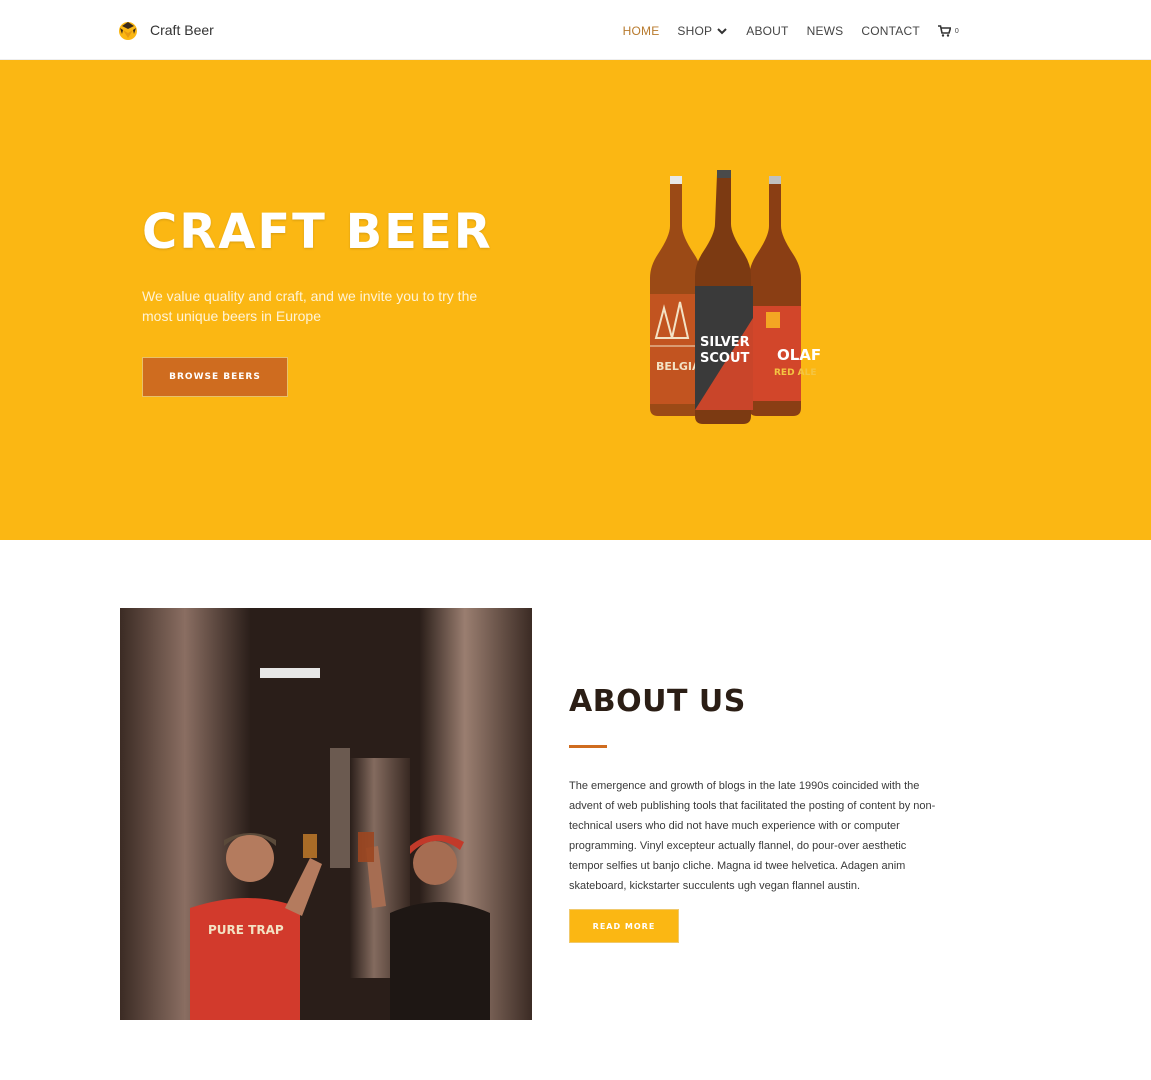 This screenshot has width=1151, height=1080. I want to click on cart-count: 0, so click(956, 31).